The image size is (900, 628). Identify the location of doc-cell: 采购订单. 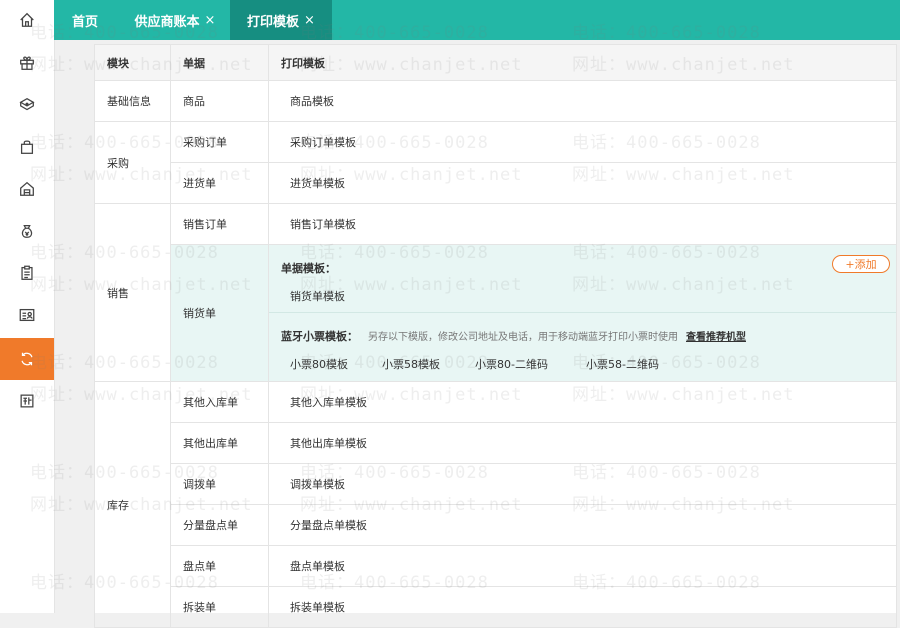
(219, 142).